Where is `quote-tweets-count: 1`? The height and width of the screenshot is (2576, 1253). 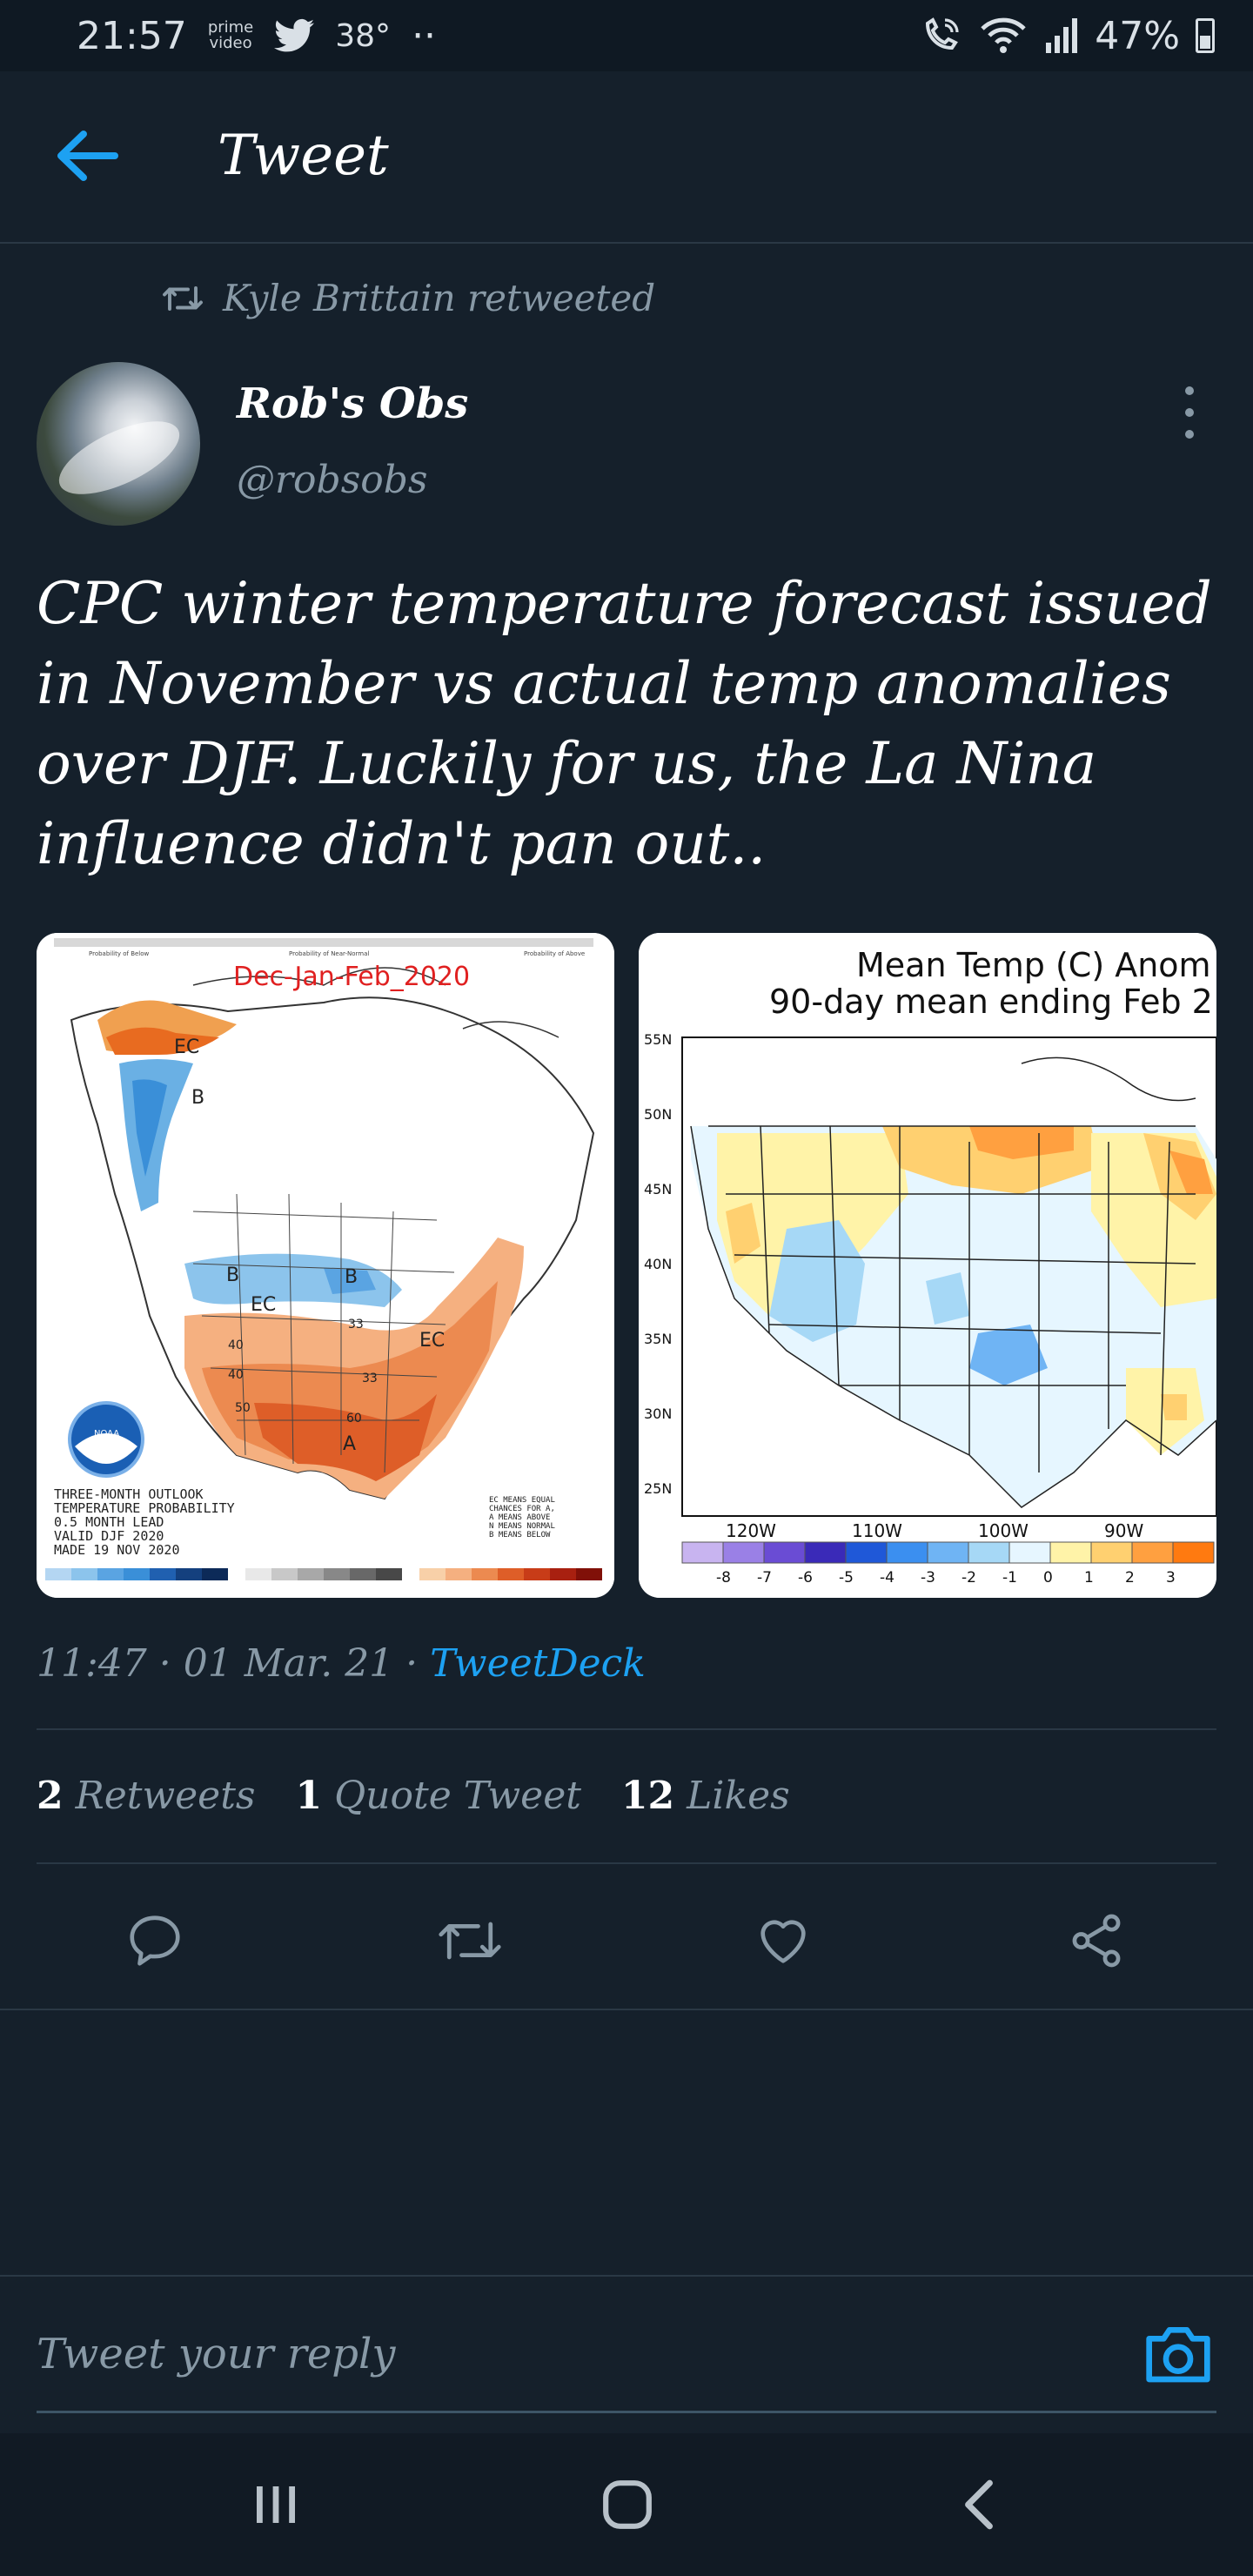
quote-tweets-count: 1 is located at coordinates (309, 1796).